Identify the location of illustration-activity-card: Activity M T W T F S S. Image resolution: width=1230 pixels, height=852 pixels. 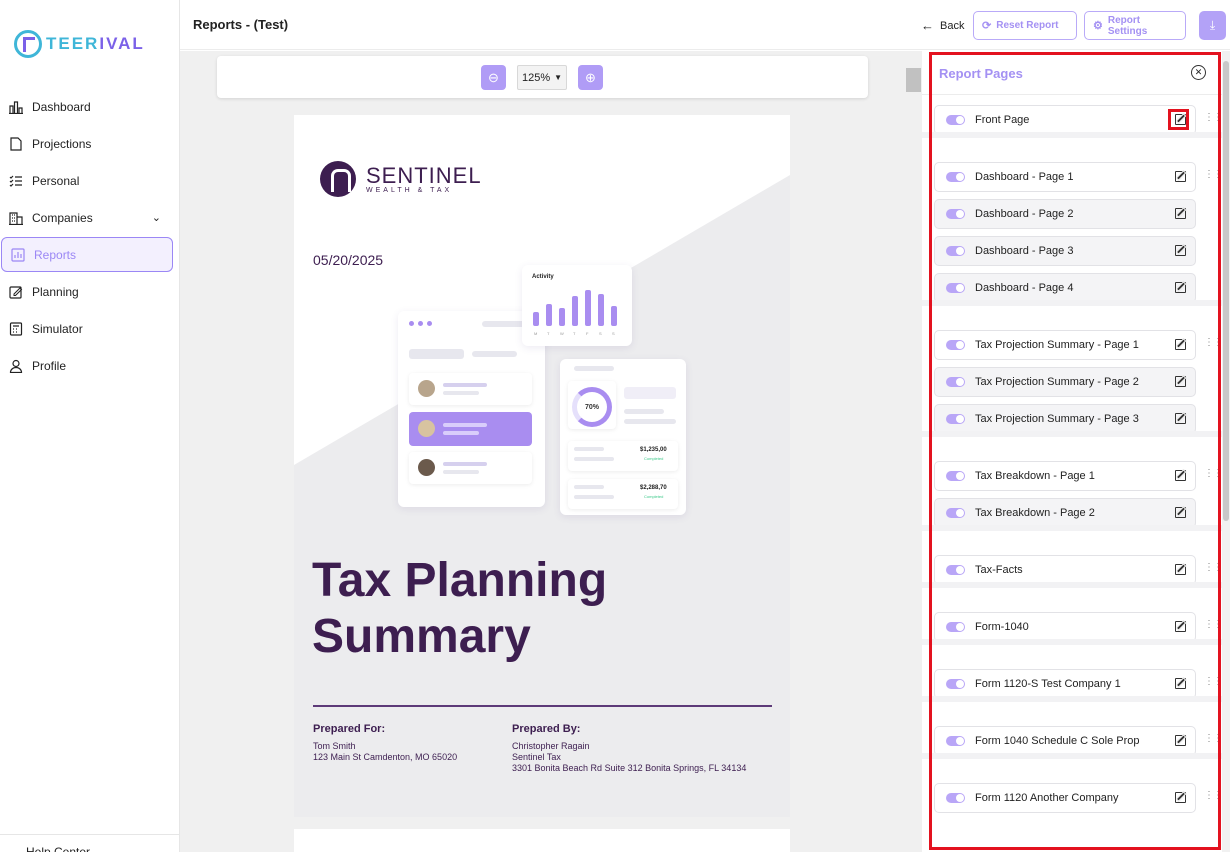
(577, 305).